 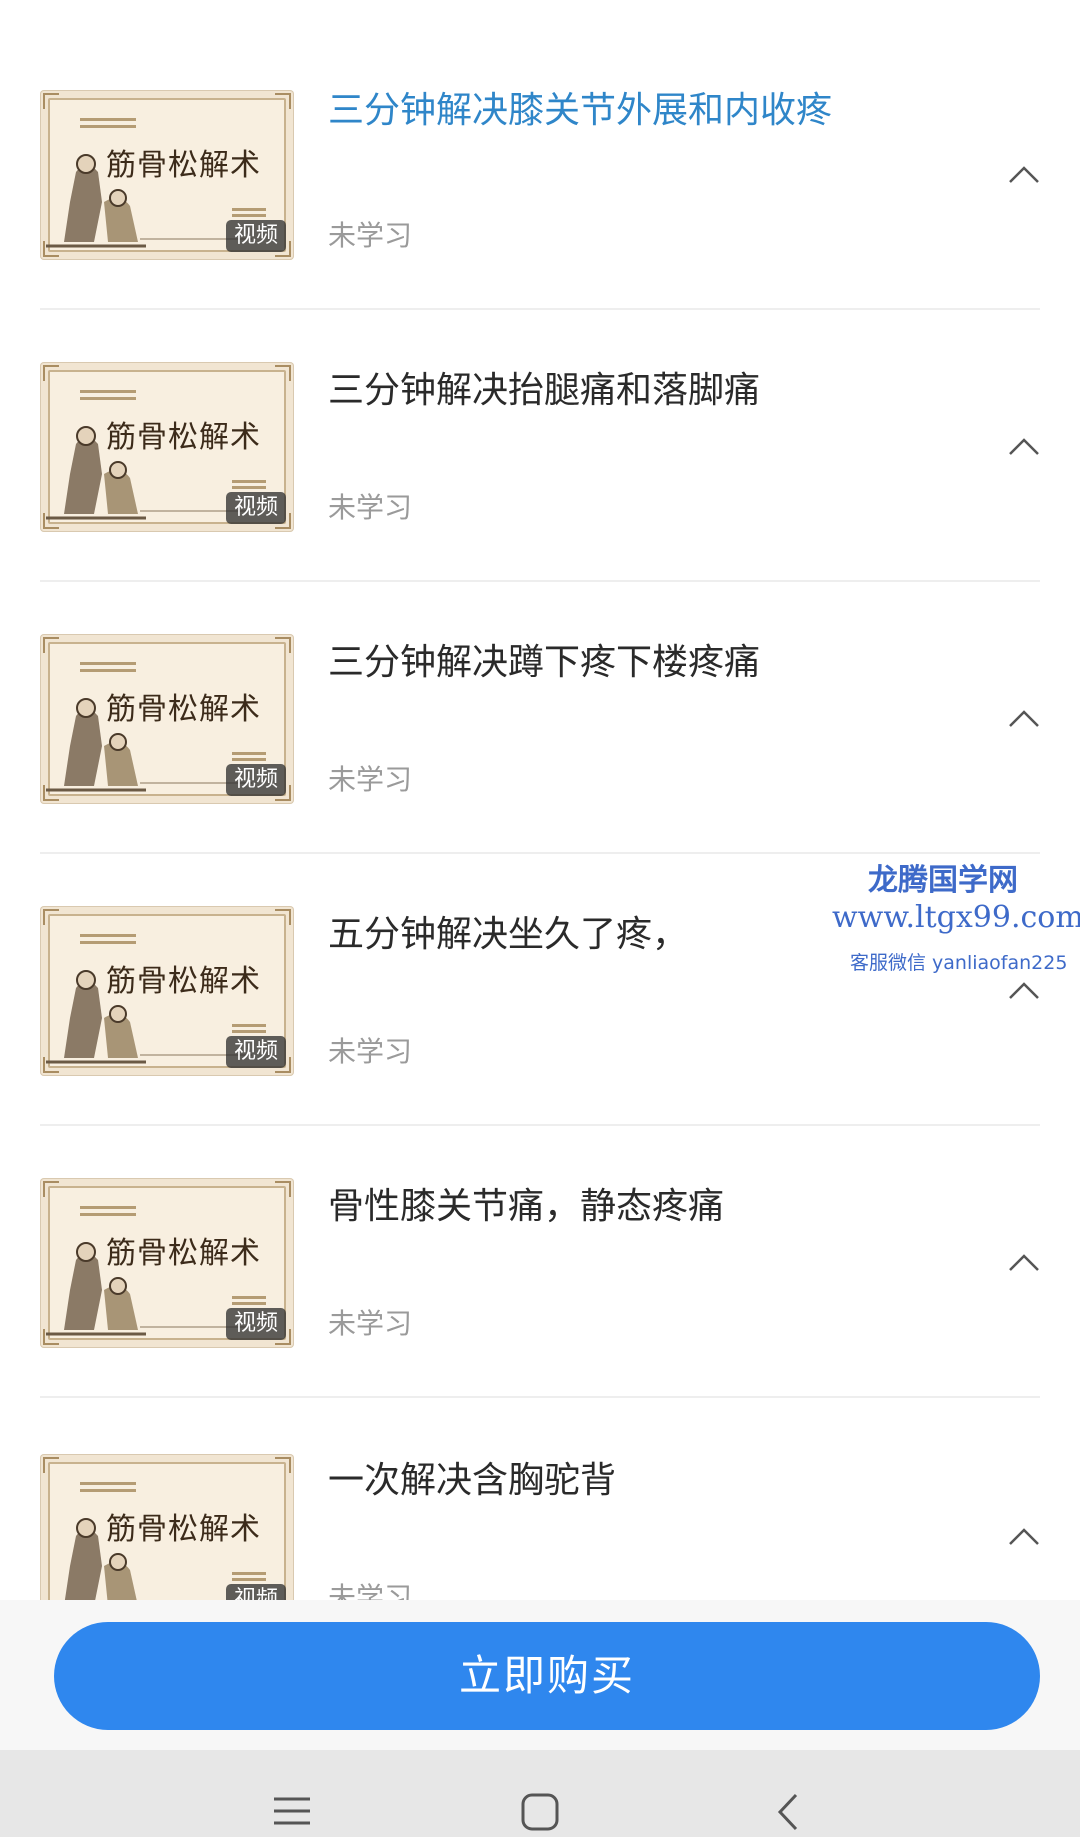 What do you see at coordinates (788, 1812) in the screenshot?
I see `back-icon` at bounding box center [788, 1812].